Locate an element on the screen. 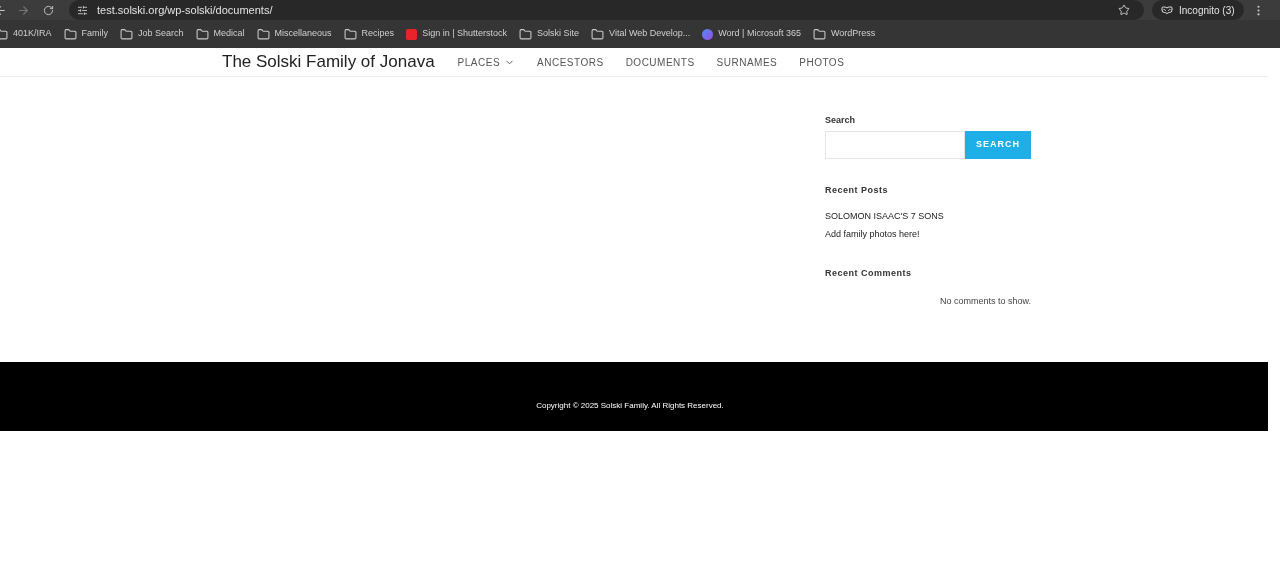  bookmark: WordPress is located at coordinates (844, 34).